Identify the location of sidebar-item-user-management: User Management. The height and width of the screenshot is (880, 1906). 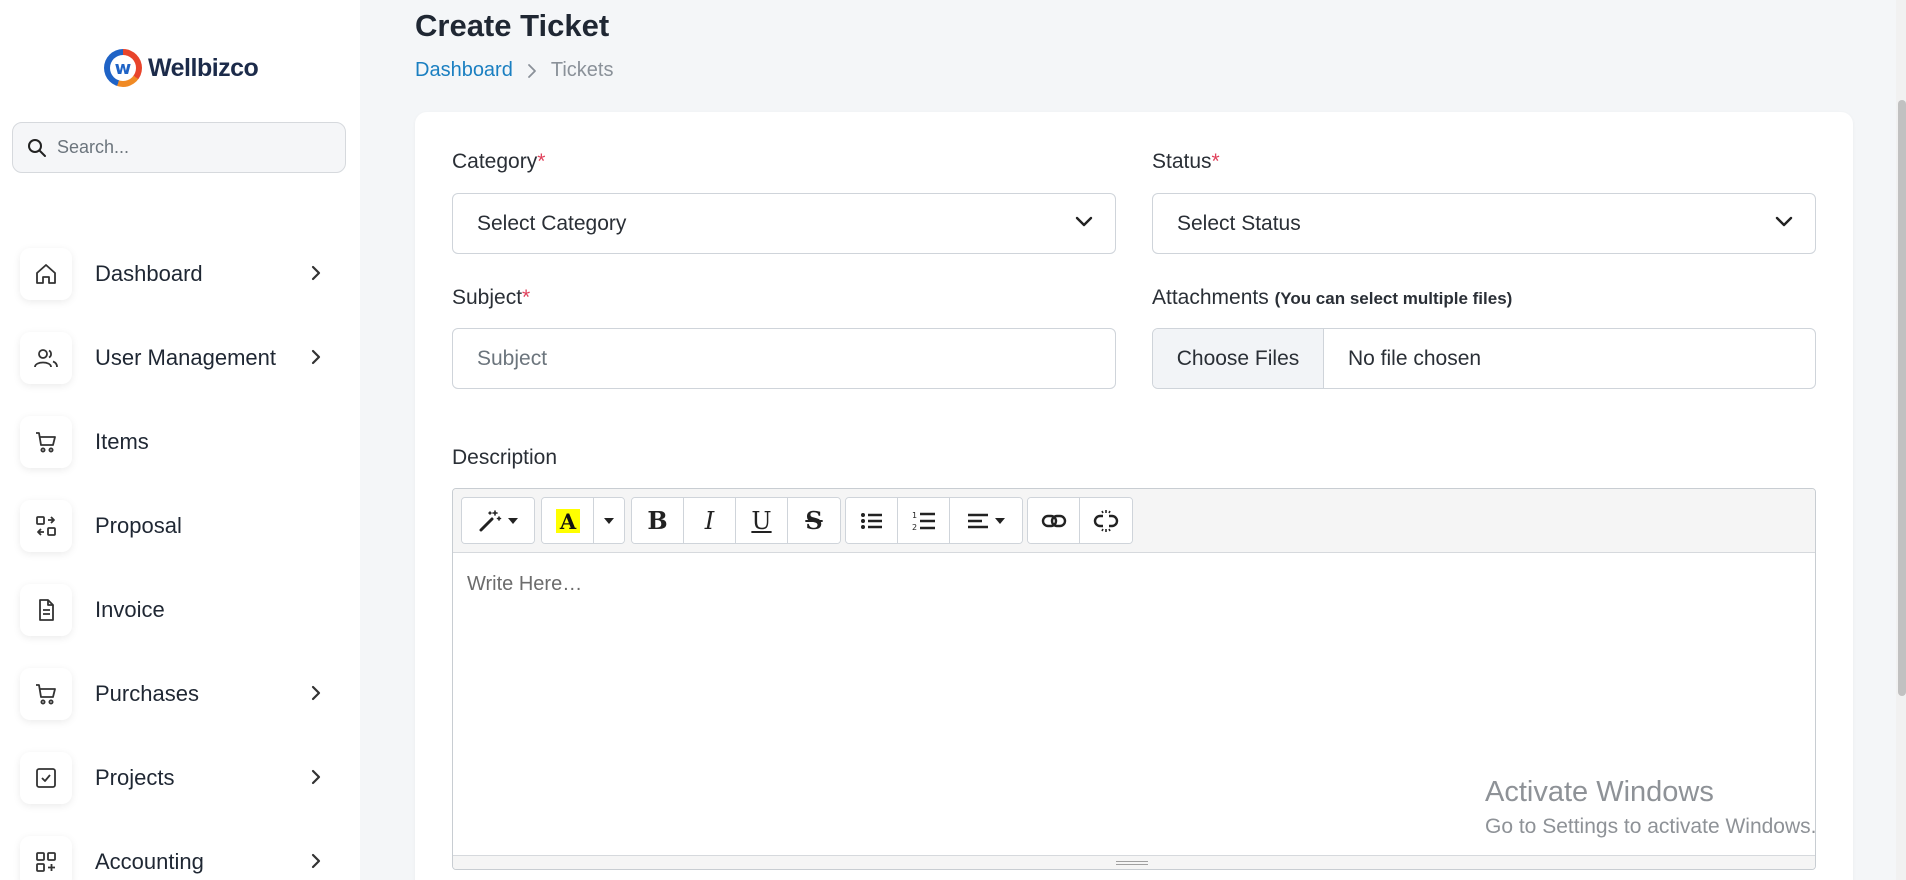
(180, 358).